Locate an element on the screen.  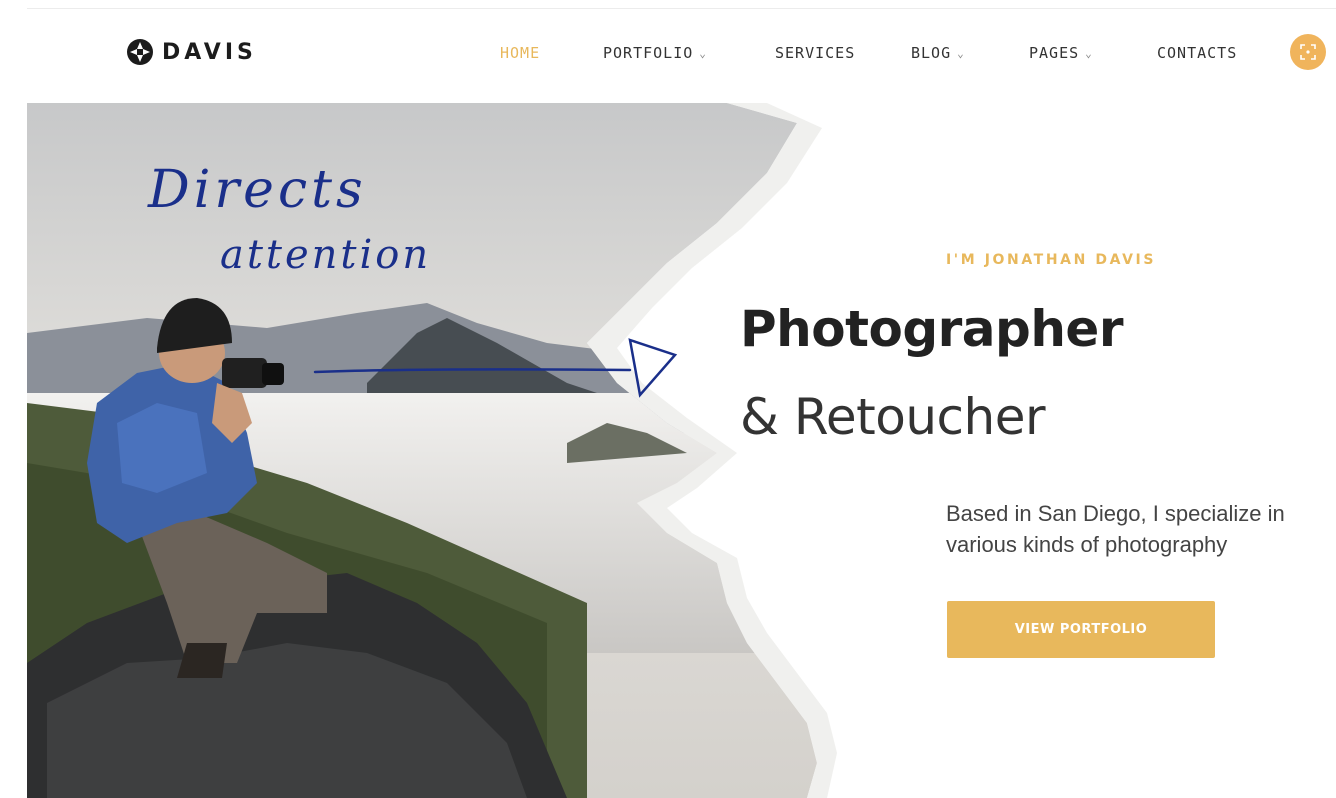
logo-text: DAVIS is located at coordinates (209, 52).